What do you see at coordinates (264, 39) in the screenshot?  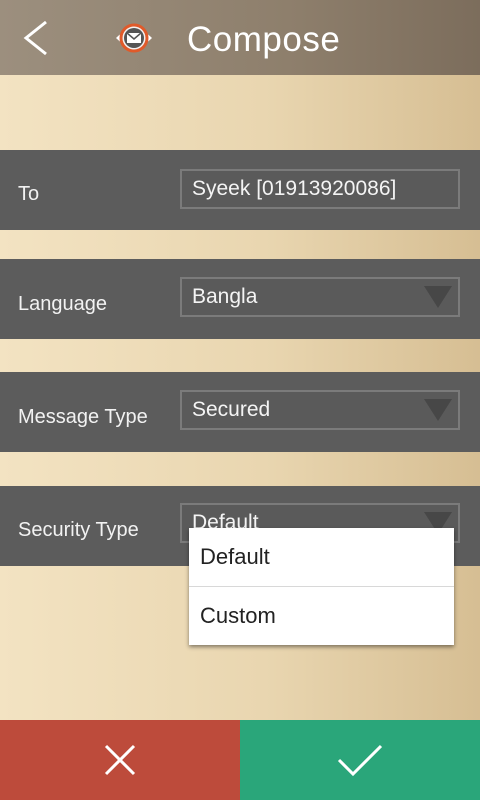 I see `page-title: Compose` at bounding box center [264, 39].